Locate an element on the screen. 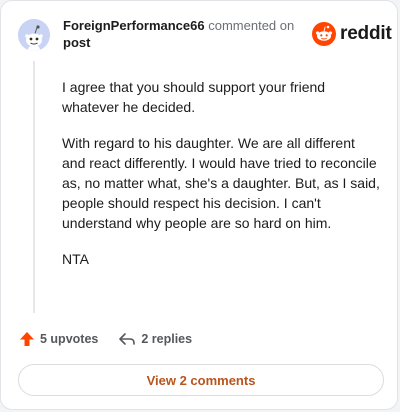  upvote-arrow-icon is located at coordinates (27, 339).